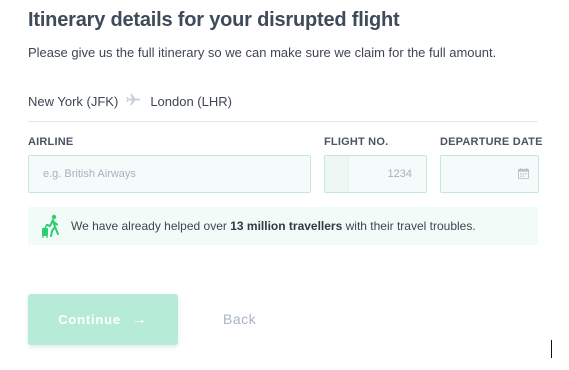  What do you see at coordinates (239, 319) in the screenshot?
I see `back-button: Back` at bounding box center [239, 319].